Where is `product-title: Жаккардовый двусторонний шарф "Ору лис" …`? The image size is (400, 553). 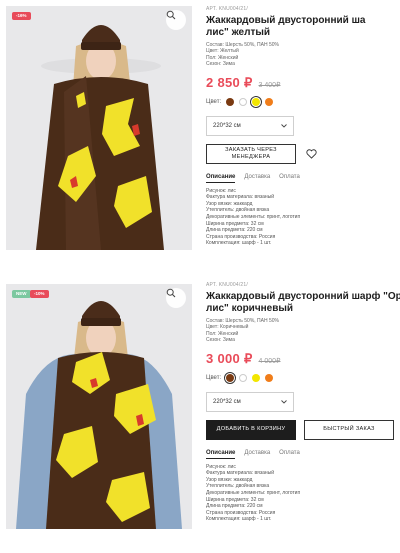 product-title: Жаккардовый двусторонний шарф "Ору лис" … is located at coordinates (303, 302).